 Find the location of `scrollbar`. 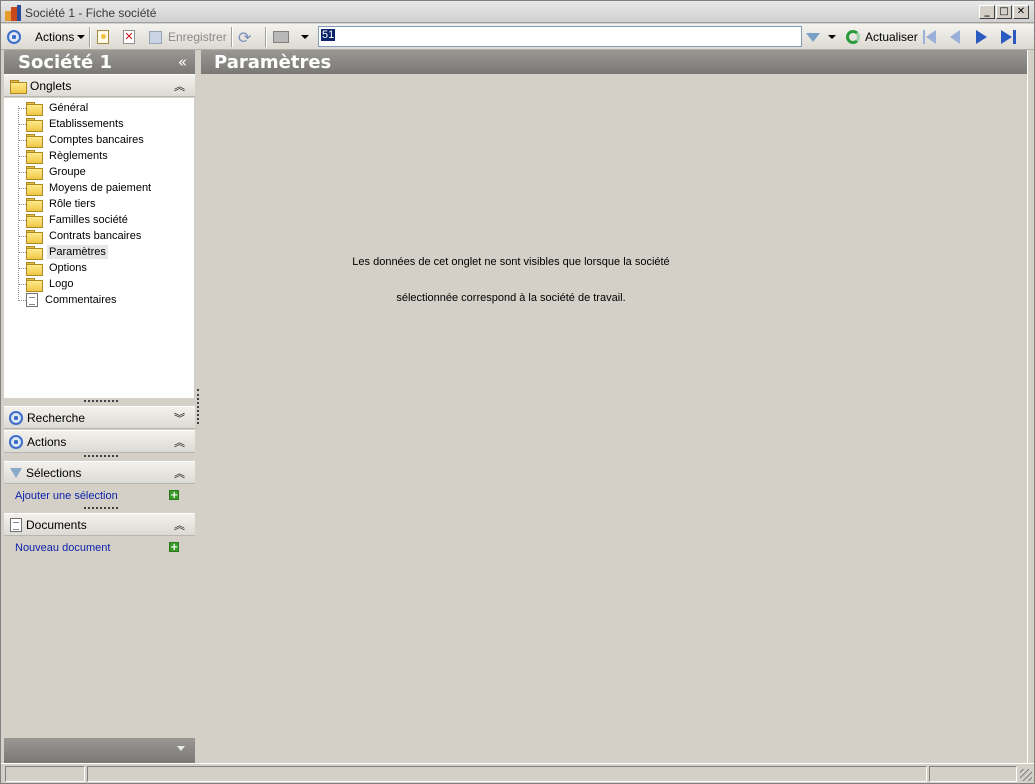

scrollbar is located at coordinates (1030, 406).